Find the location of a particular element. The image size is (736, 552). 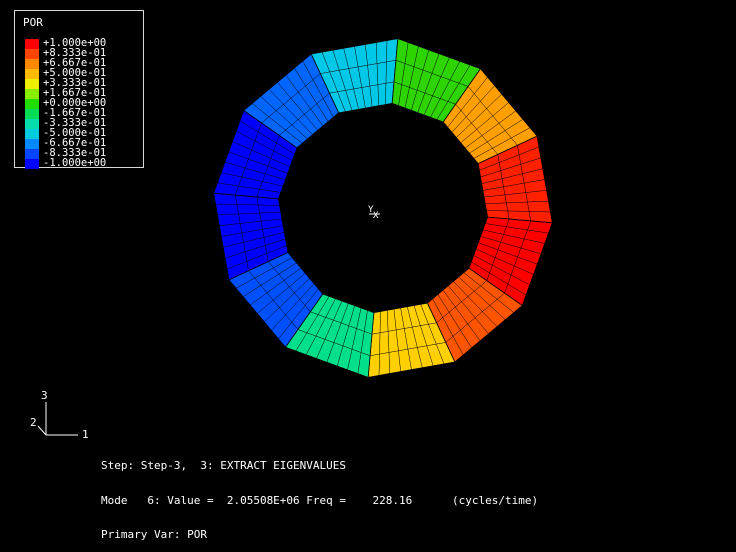

legend-title: POR is located at coordinates (33, 22).